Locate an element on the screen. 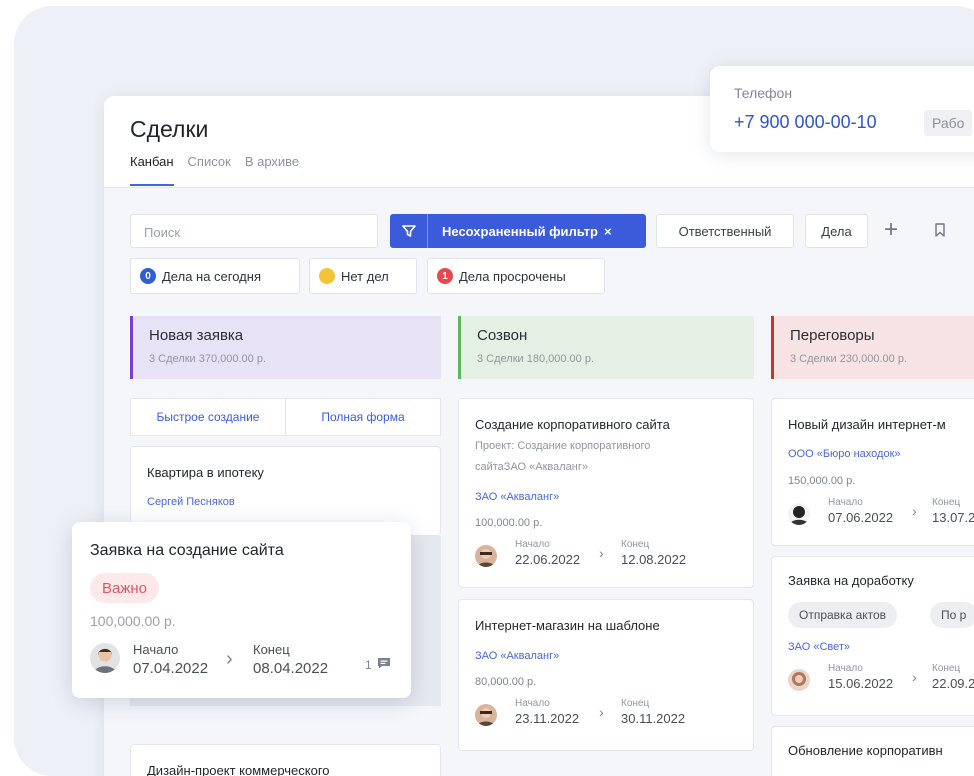 The height and width of the screenshot is (776, 974). deal-card: Создание корпоративного сайта Проект is located at coordinates (606, 493).